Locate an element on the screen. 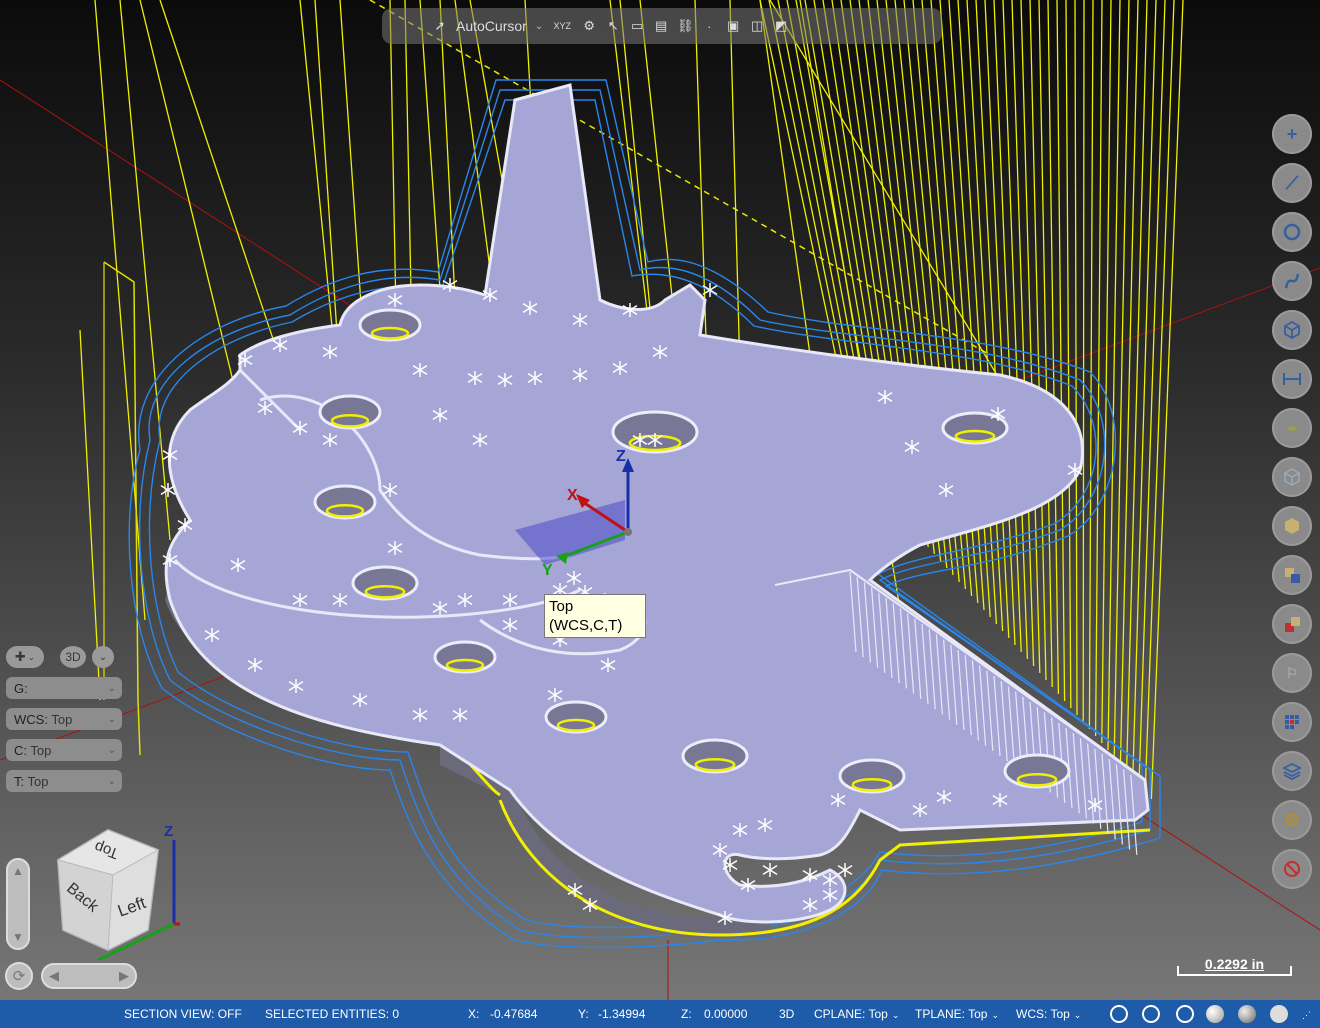  arrow-right-icon: ▶ is located at coordinates (124, 975).